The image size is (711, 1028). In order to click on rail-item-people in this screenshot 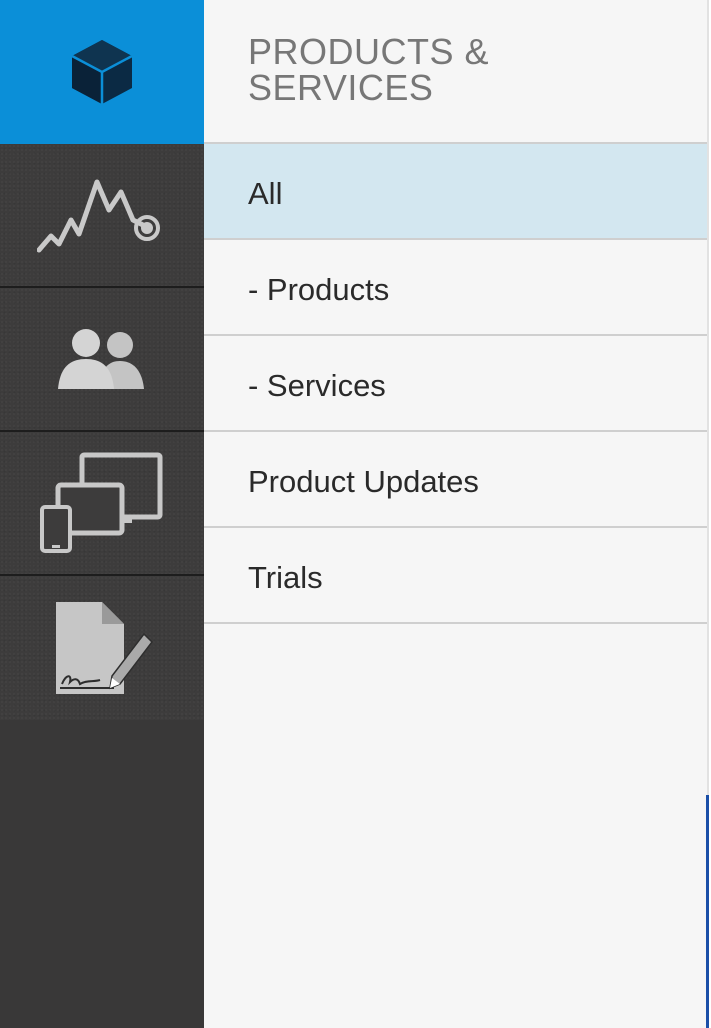, I will do `click(102, 360)`.